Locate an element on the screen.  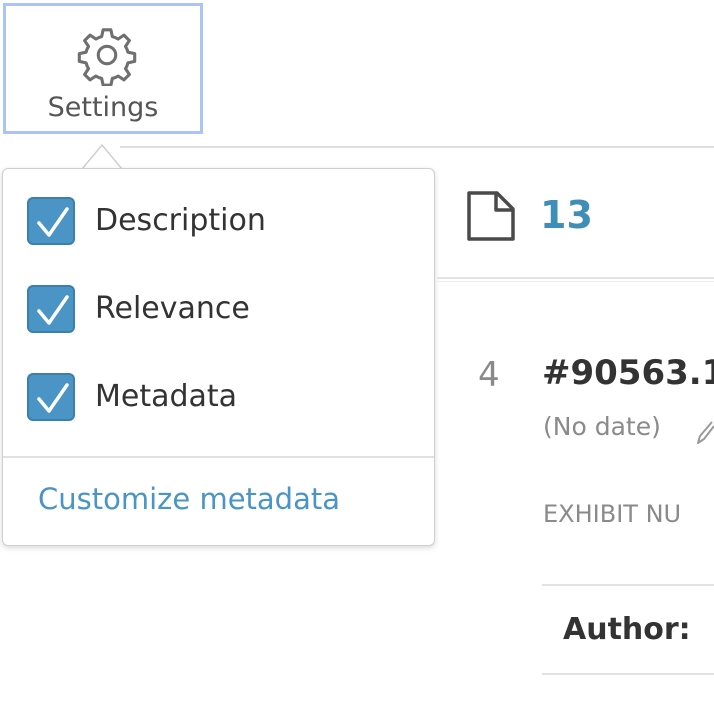
option-metadata: Metadata is located at coordinates (227, 398).